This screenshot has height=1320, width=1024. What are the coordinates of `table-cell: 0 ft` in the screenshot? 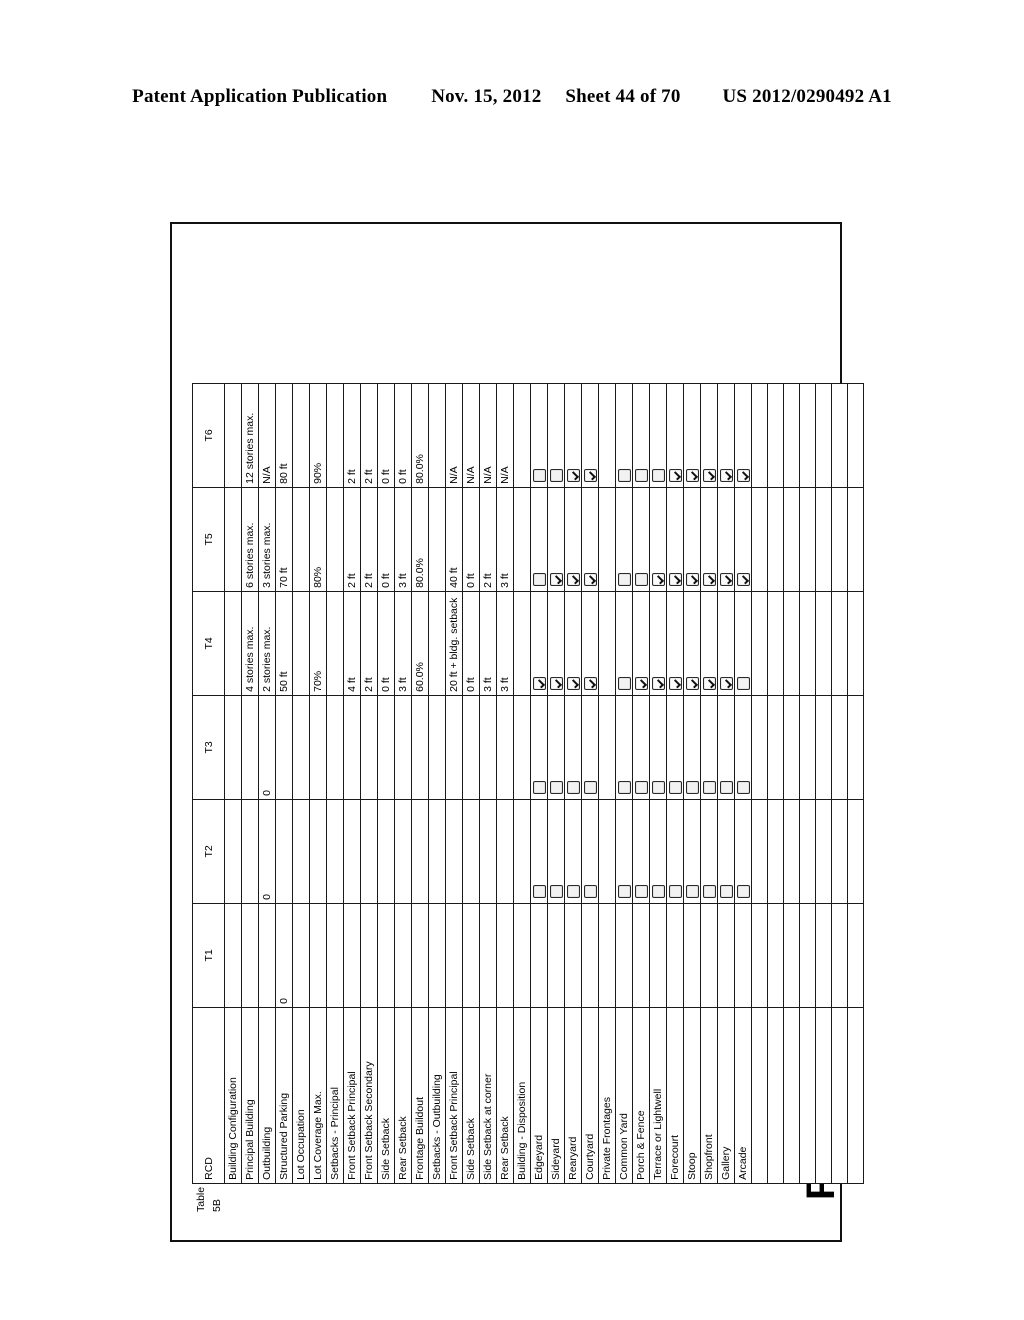 It's located at (386, 539).